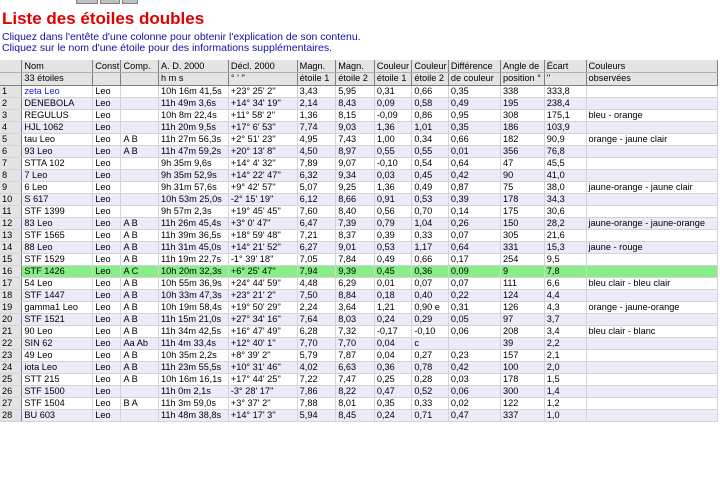  What do you see at coordinates (193, 175) in the screenshot?
I see `cell-ra: 9h 35m 52,9s` at bounding box center [193, 175].